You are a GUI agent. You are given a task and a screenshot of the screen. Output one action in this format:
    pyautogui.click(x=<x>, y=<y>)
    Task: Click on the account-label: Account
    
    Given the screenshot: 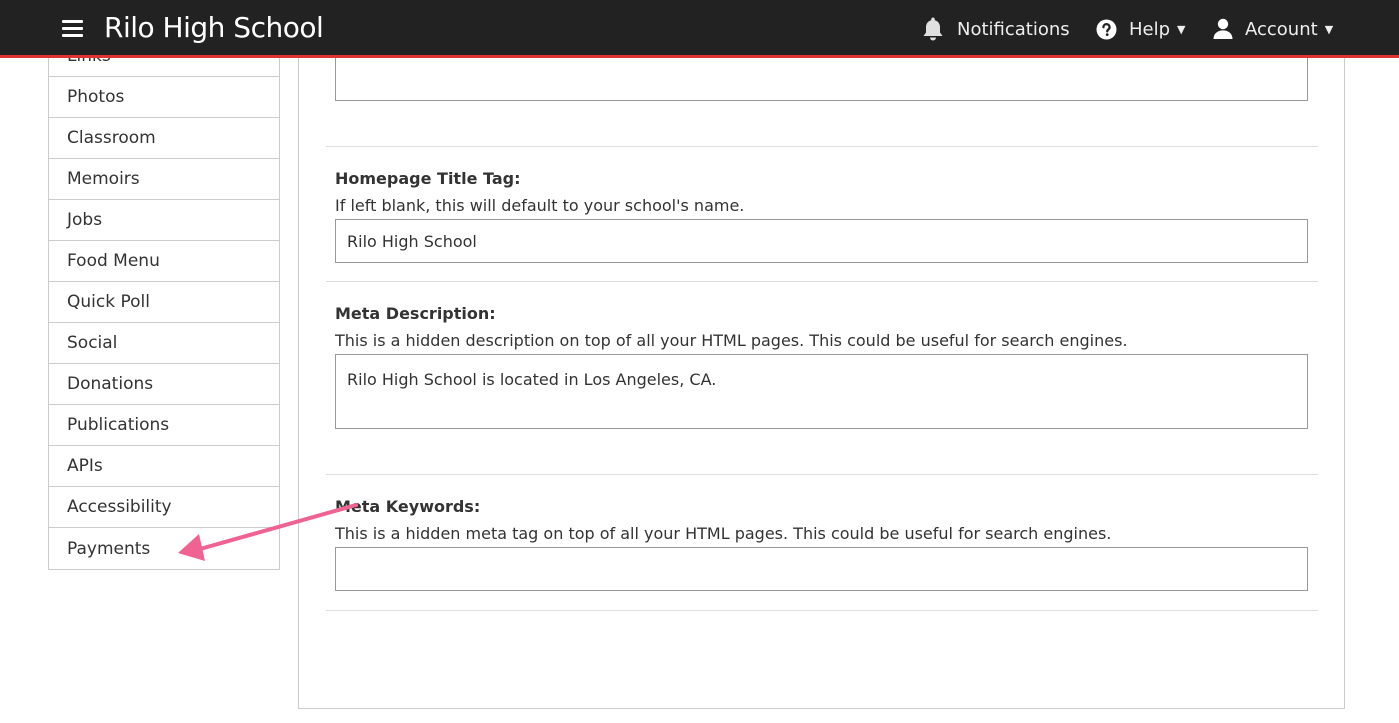 What is the action you would take?
    pyautogui.click(x=1281, y=29)
    